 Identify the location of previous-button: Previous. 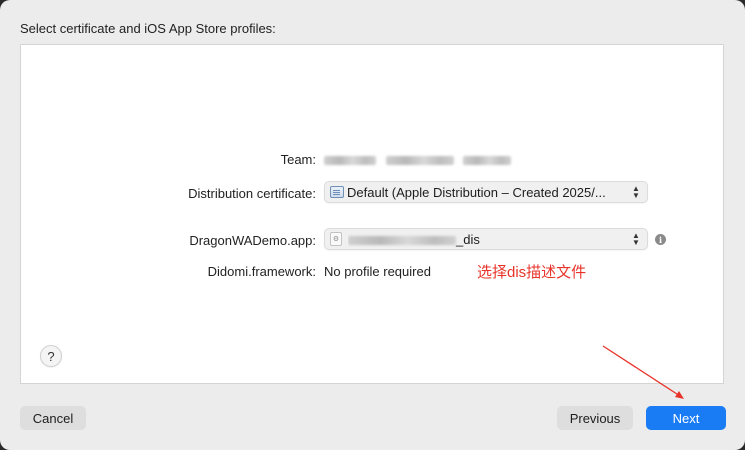
(595, 418).